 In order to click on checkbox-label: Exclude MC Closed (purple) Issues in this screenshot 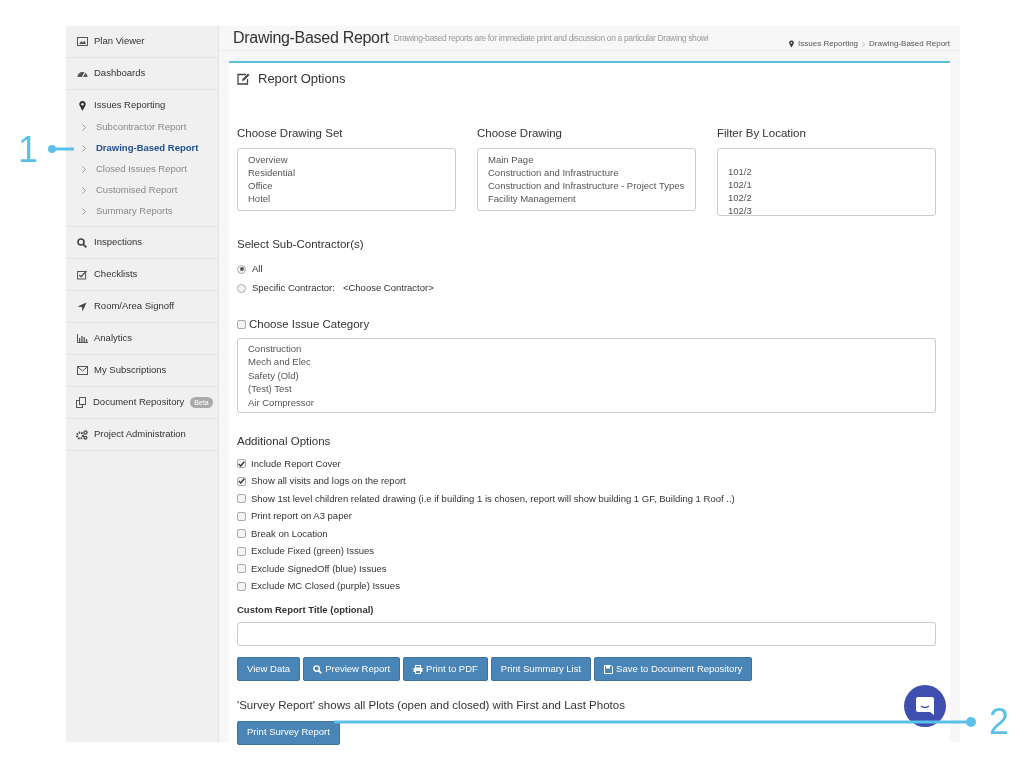, I will do `click(325, 586)`.